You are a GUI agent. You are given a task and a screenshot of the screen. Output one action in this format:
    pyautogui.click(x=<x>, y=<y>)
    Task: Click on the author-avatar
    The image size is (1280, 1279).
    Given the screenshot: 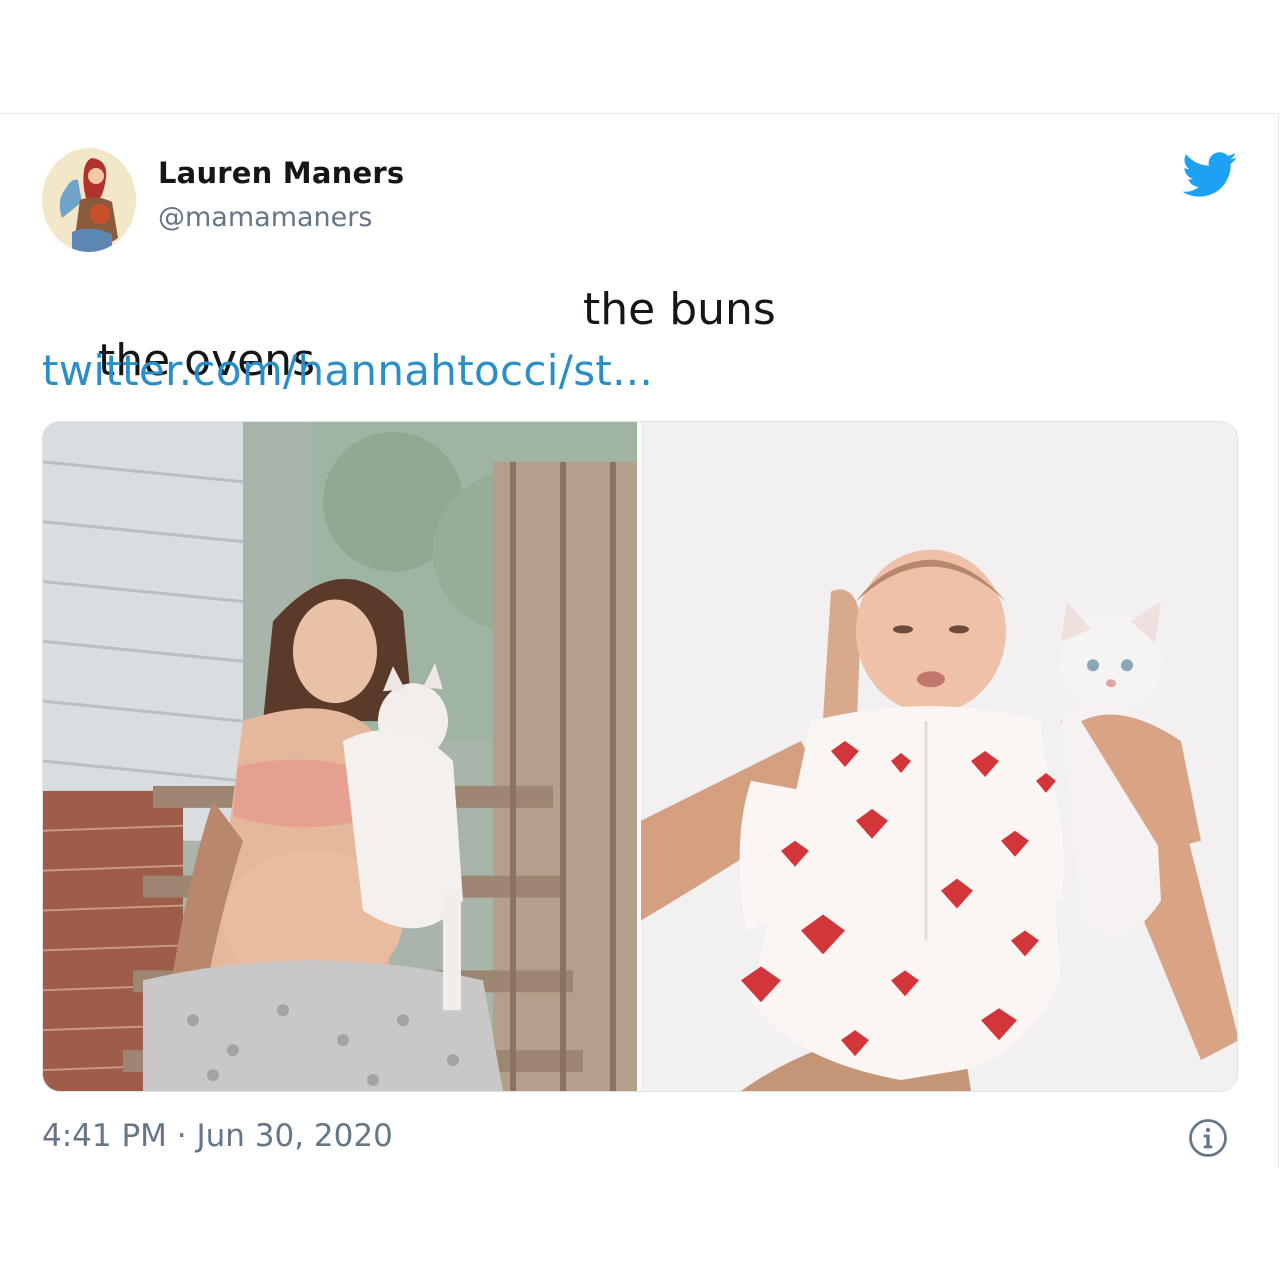 What is the action you would take?
    pyautogui.click(x=89, y=200)
    